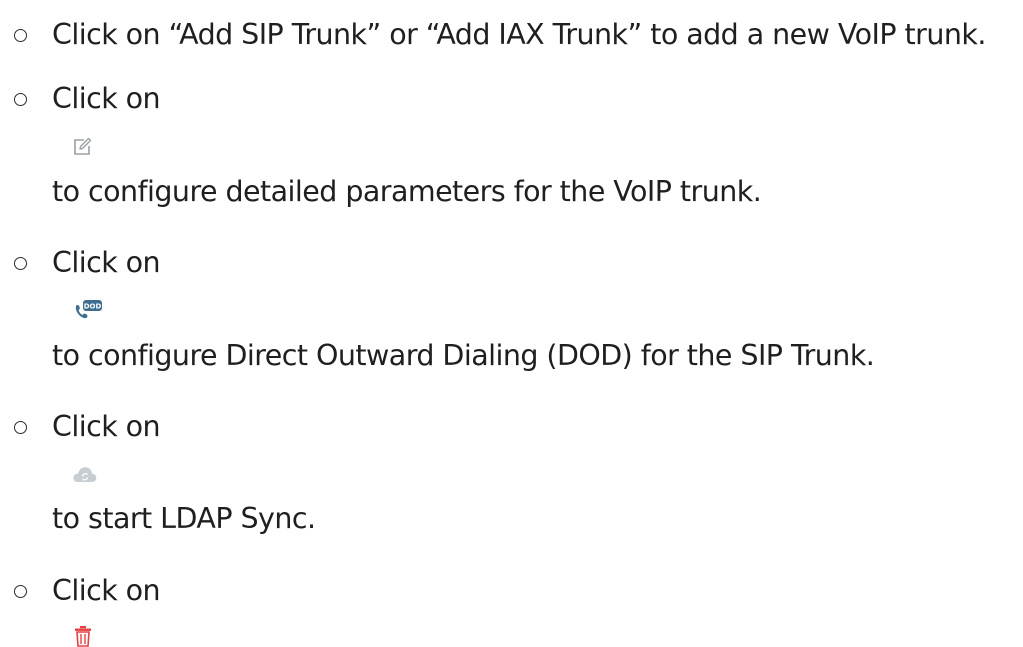  Describe the element at coordinates (184, 518) in the screenshot. I see `list-item-suffix: to start LDAP Sync.` at that location.